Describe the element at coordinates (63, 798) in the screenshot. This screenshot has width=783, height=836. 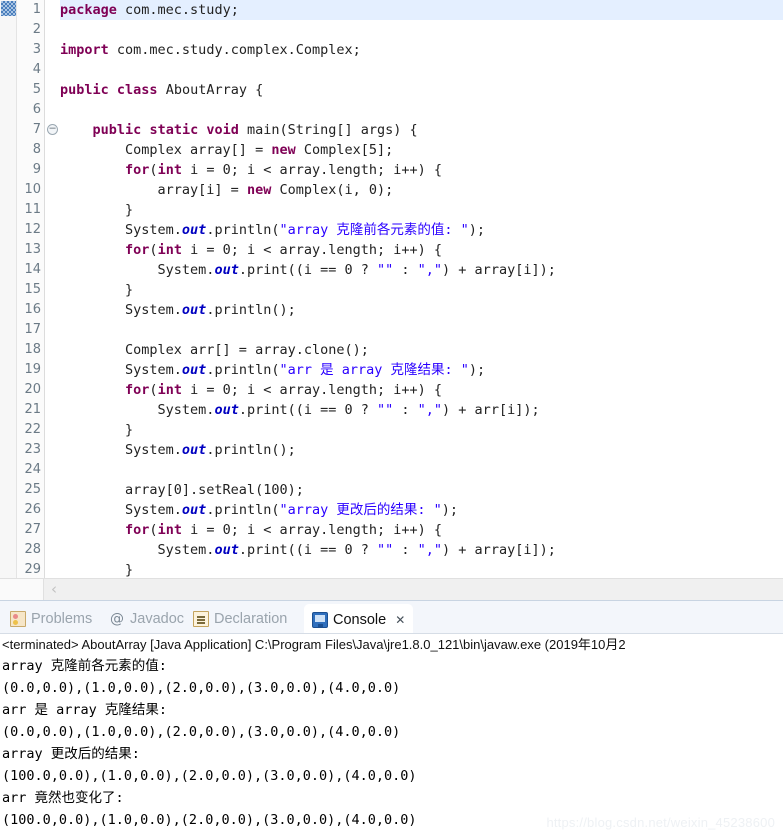
I see `console-output-line: arr 竟然也变化了:` at that location.